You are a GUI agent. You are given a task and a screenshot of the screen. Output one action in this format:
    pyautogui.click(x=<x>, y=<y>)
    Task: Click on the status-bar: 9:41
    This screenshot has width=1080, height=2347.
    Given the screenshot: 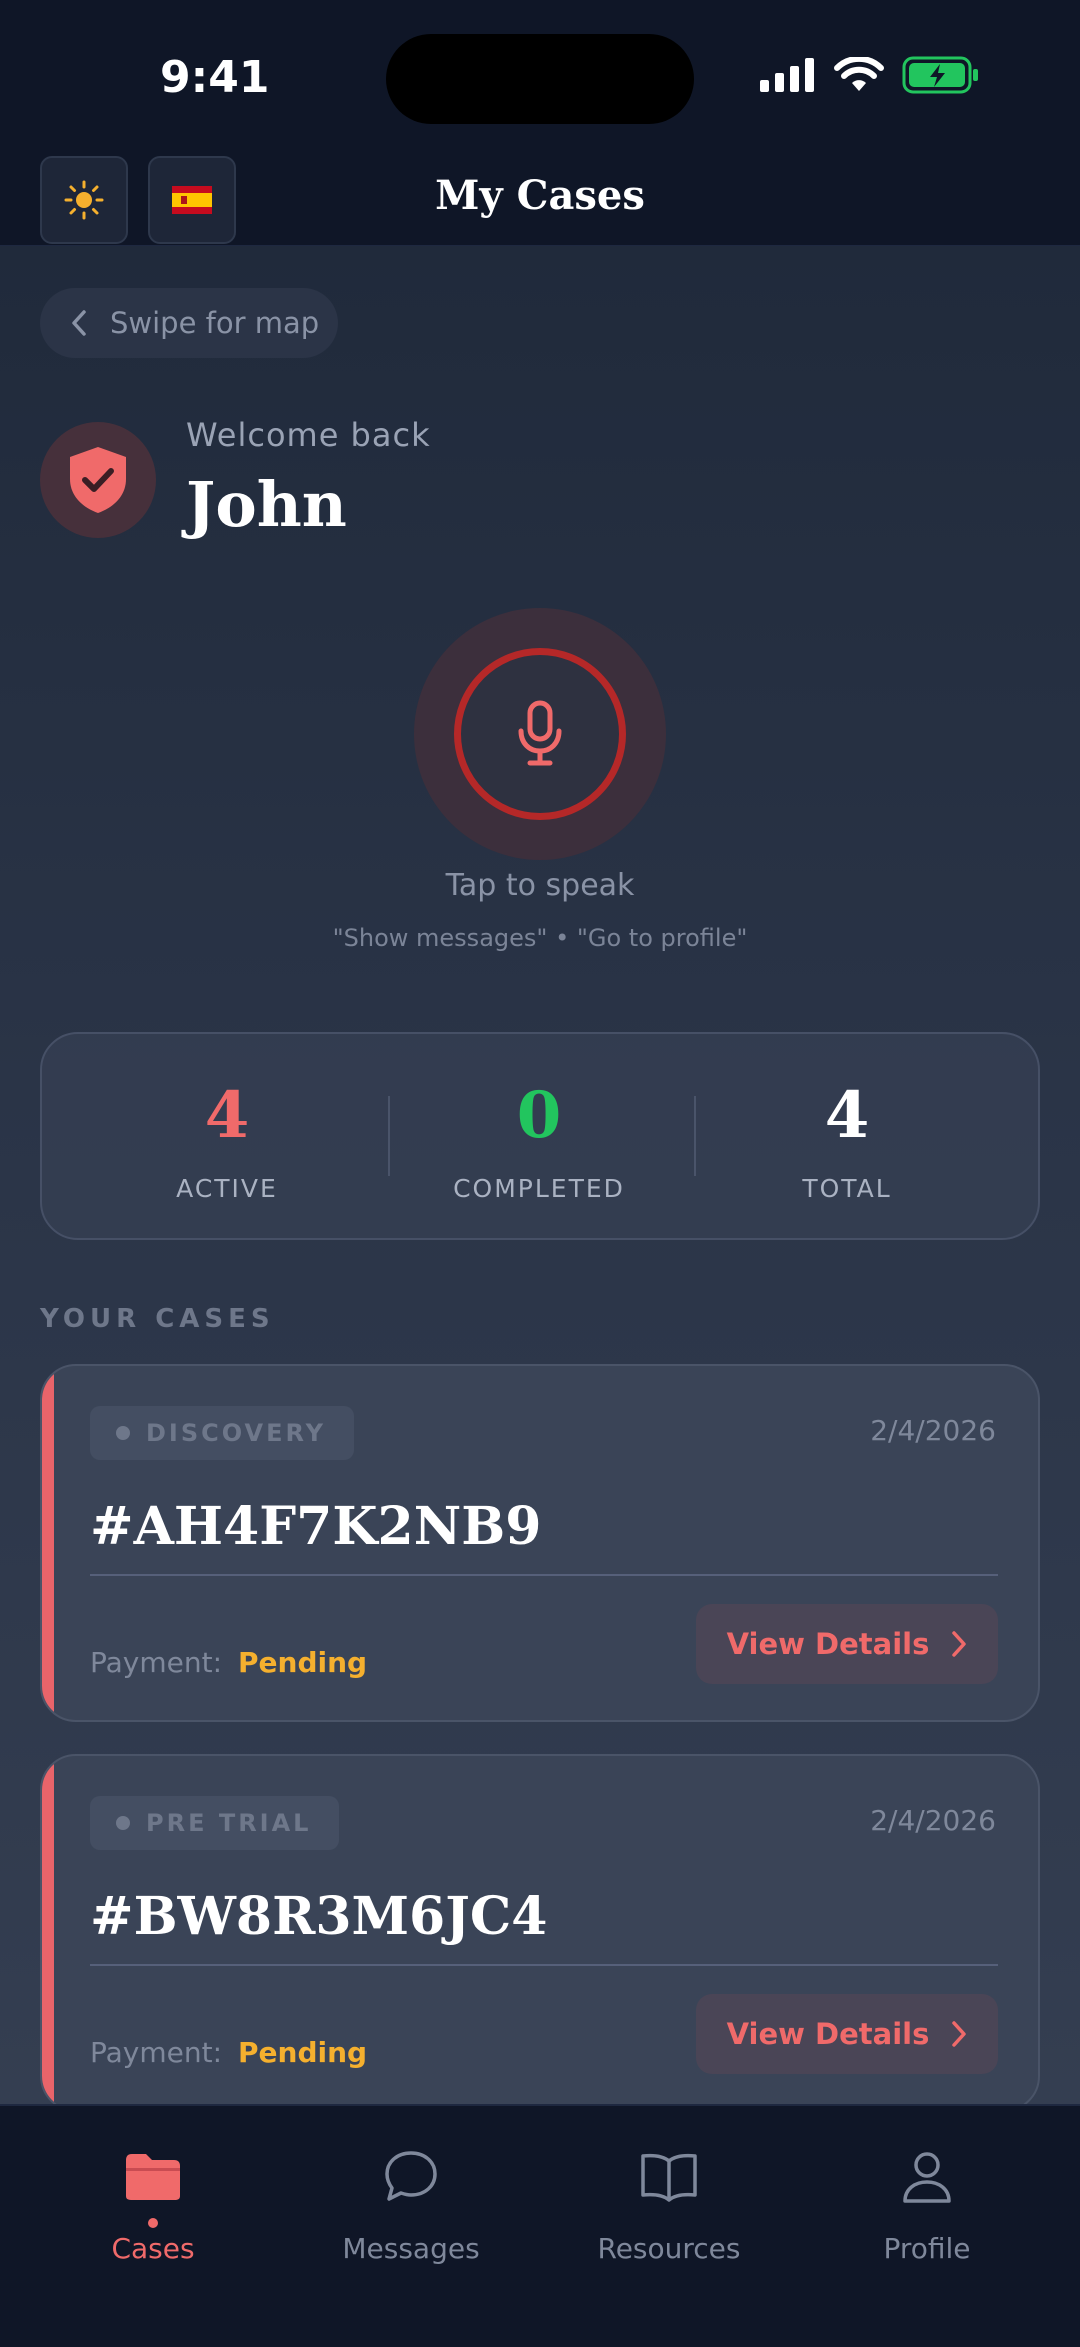 What is the action you would take?
    pyautogui.click(x=540, y=75)
    